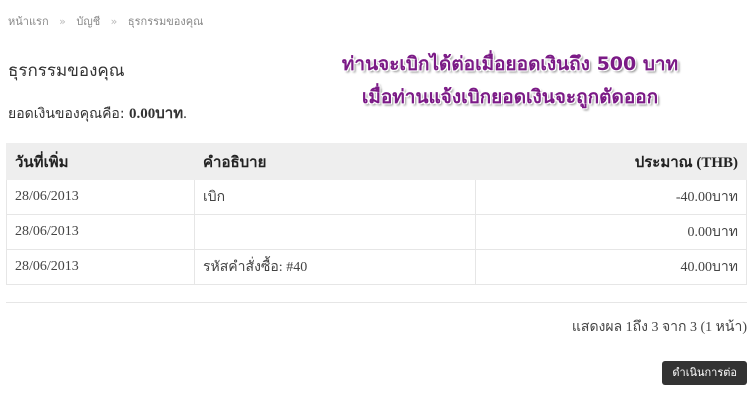 The image size is (755, 401). I want to click on table-row: 28/06/2013 รหัสคำสั่งซื้อ: #40 40.00บาท, so click(376, 267).